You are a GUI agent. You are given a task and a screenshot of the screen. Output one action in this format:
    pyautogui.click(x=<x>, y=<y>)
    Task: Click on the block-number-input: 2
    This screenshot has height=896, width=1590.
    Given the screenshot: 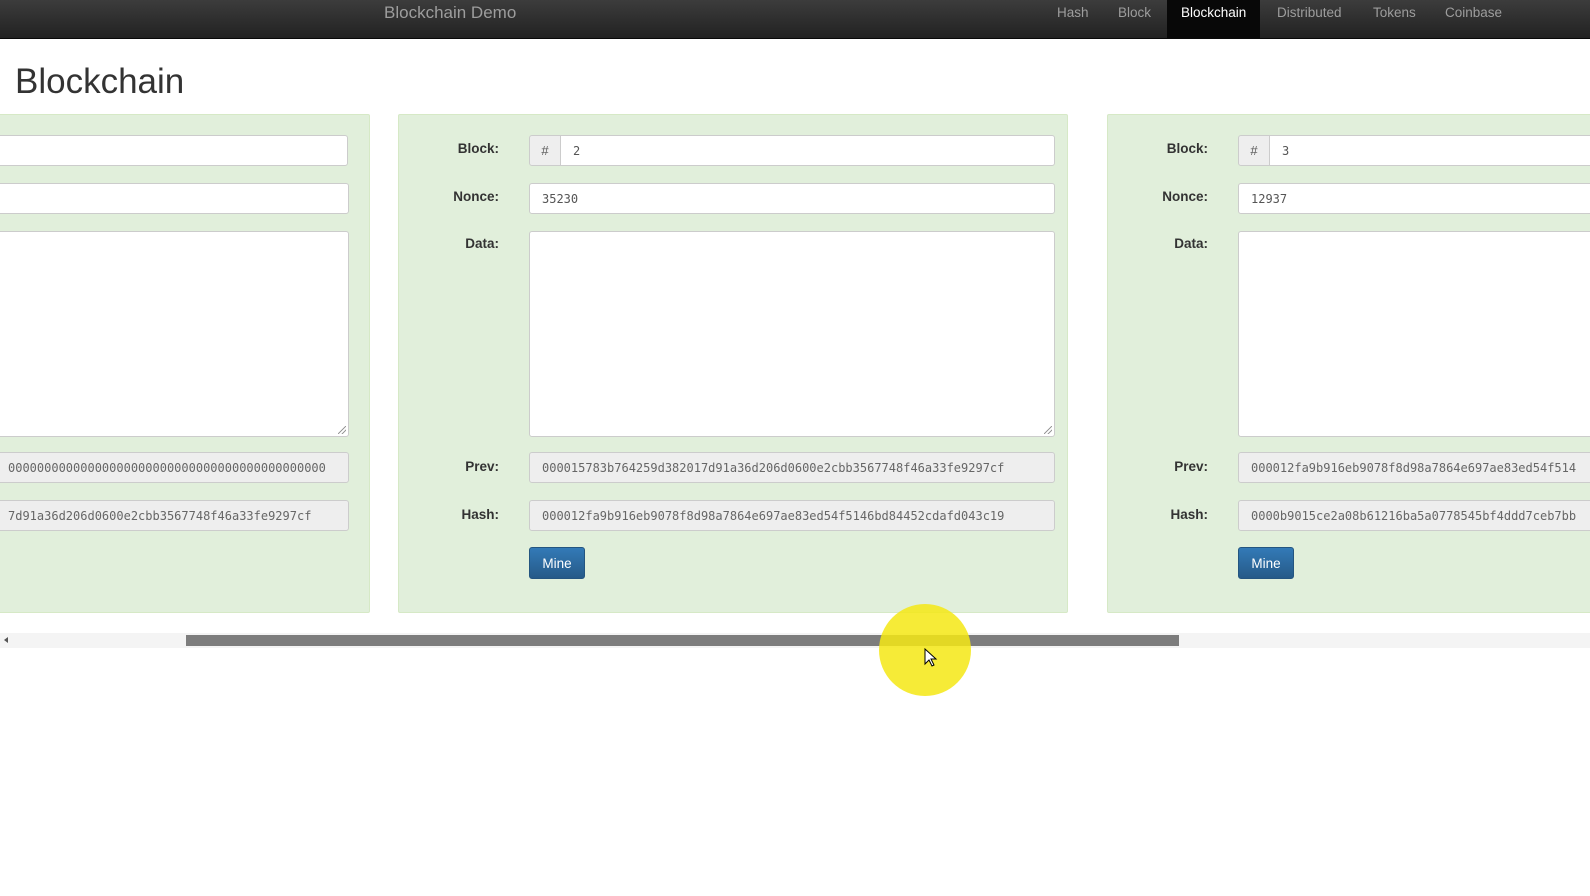 What is the action you would take?
    pyautogui.click(x=807, y=150)
    